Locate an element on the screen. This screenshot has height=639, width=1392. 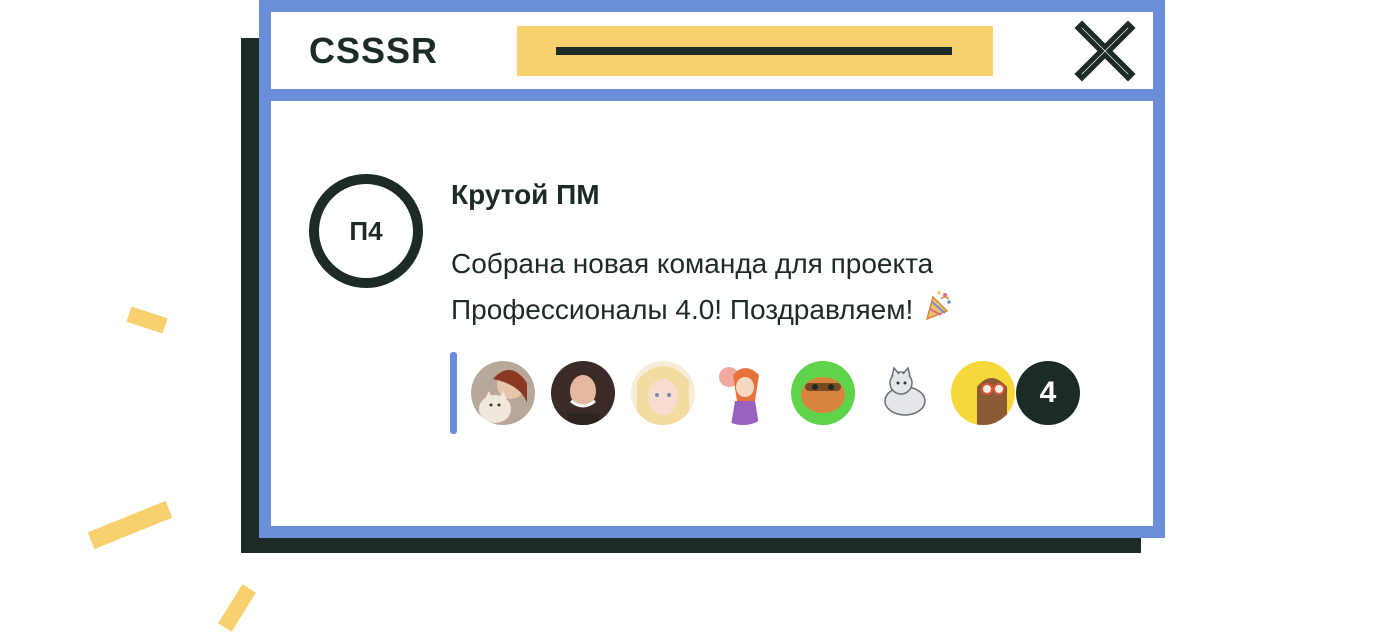
party-popper-icon is located at coordinates (937, 312).